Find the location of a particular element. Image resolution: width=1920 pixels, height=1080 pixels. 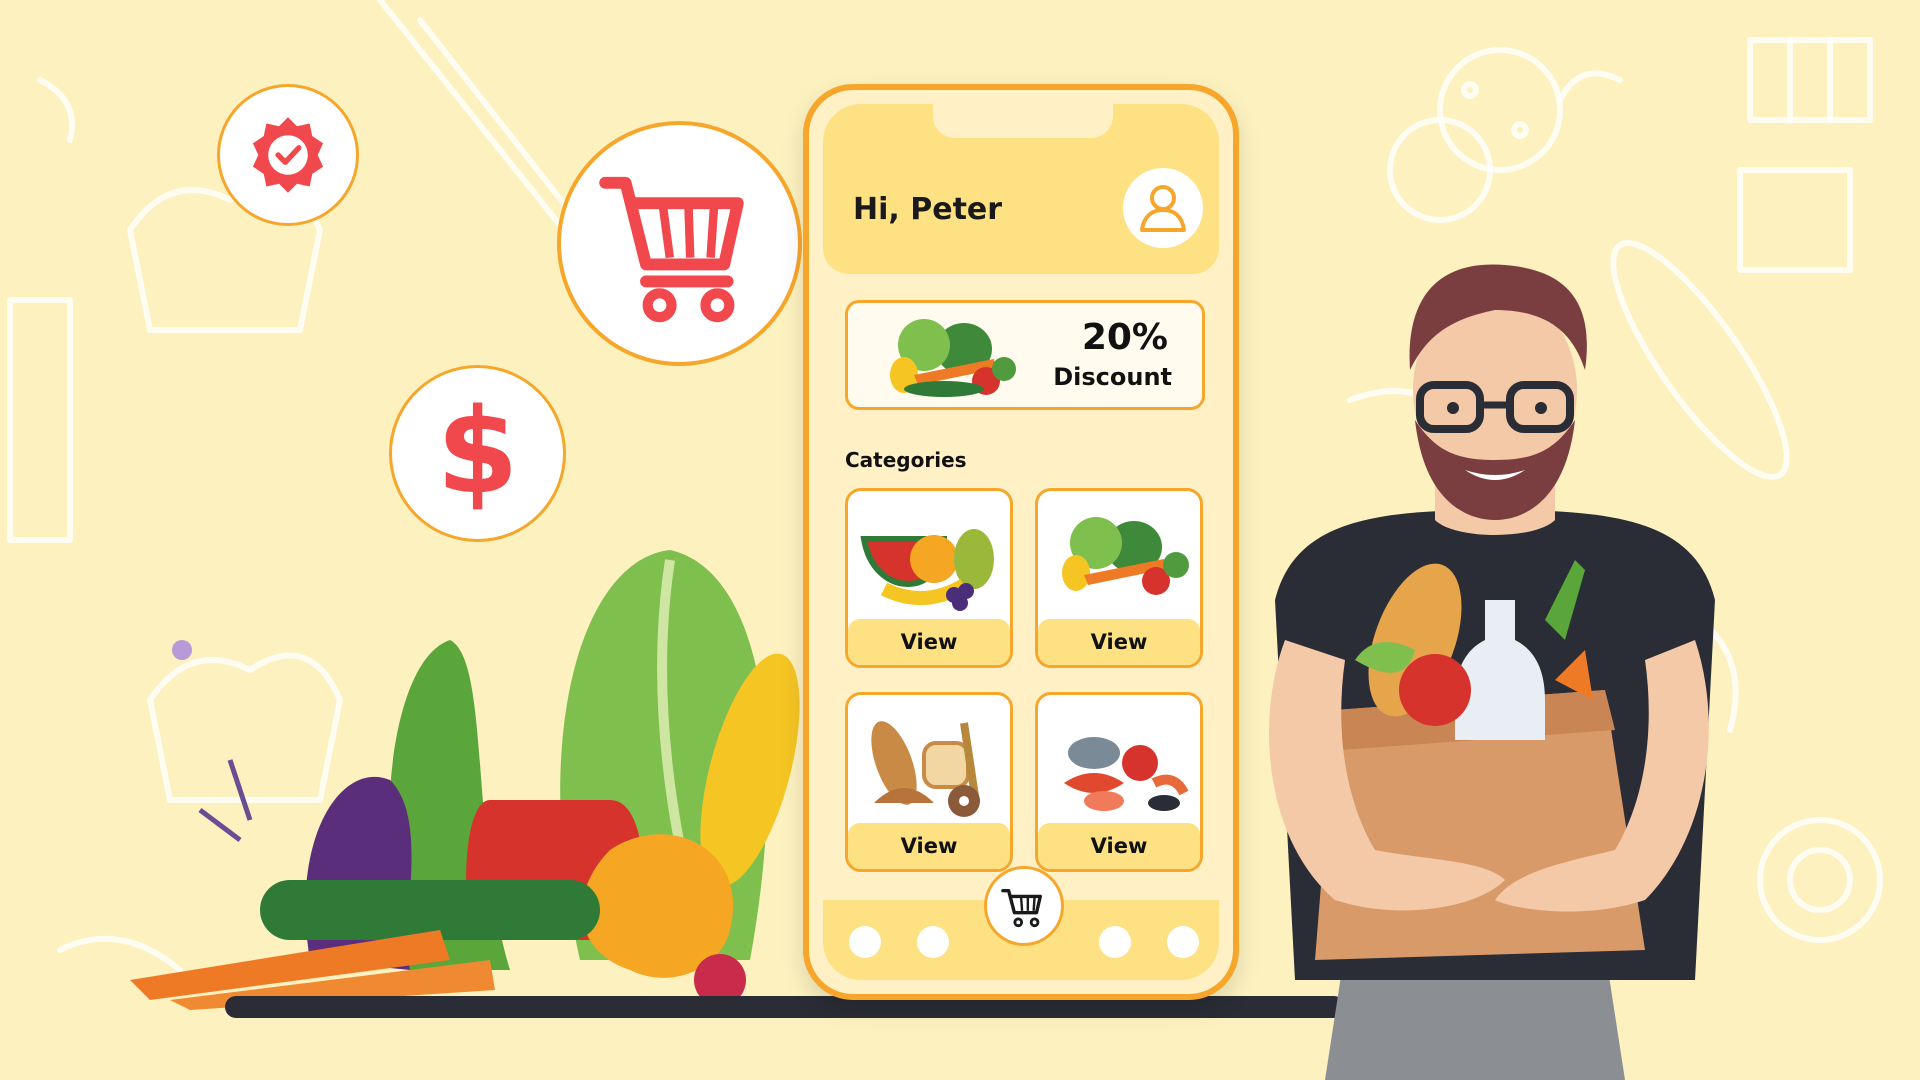

nav-cart-button is located at coordinates (1024, 906).